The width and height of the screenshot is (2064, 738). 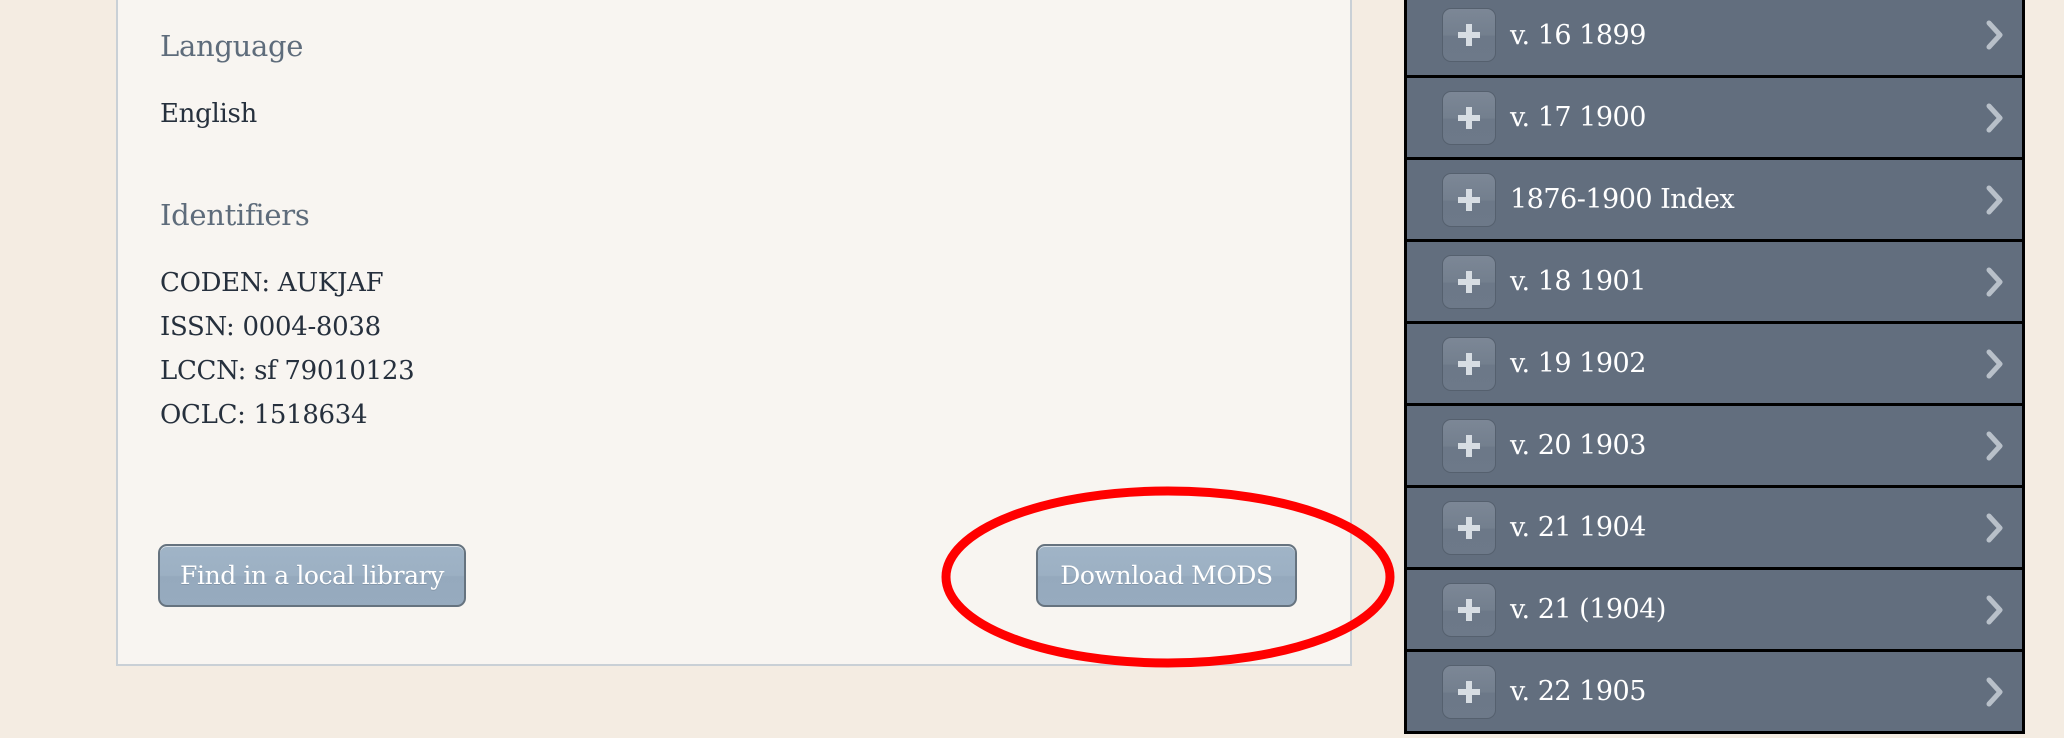 I want to click on download-mods-button: Download MODS, so click(x=1166, y=575).